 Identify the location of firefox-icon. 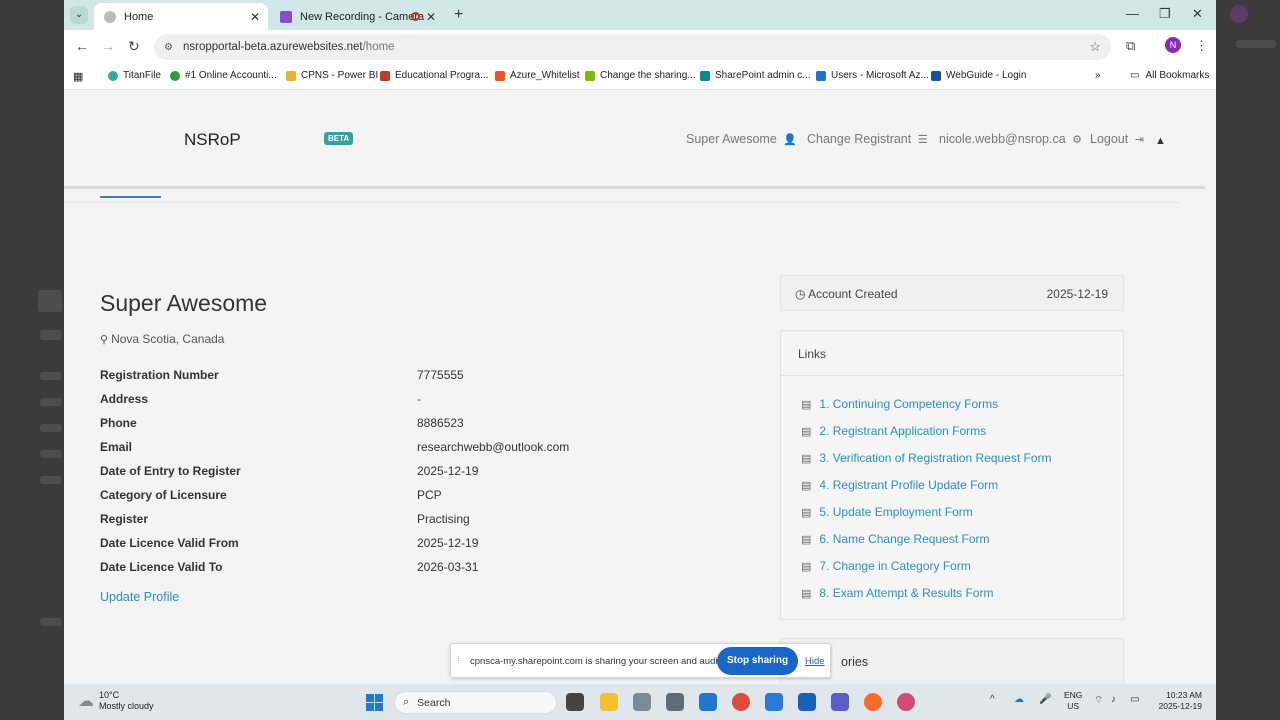
(873, 702).